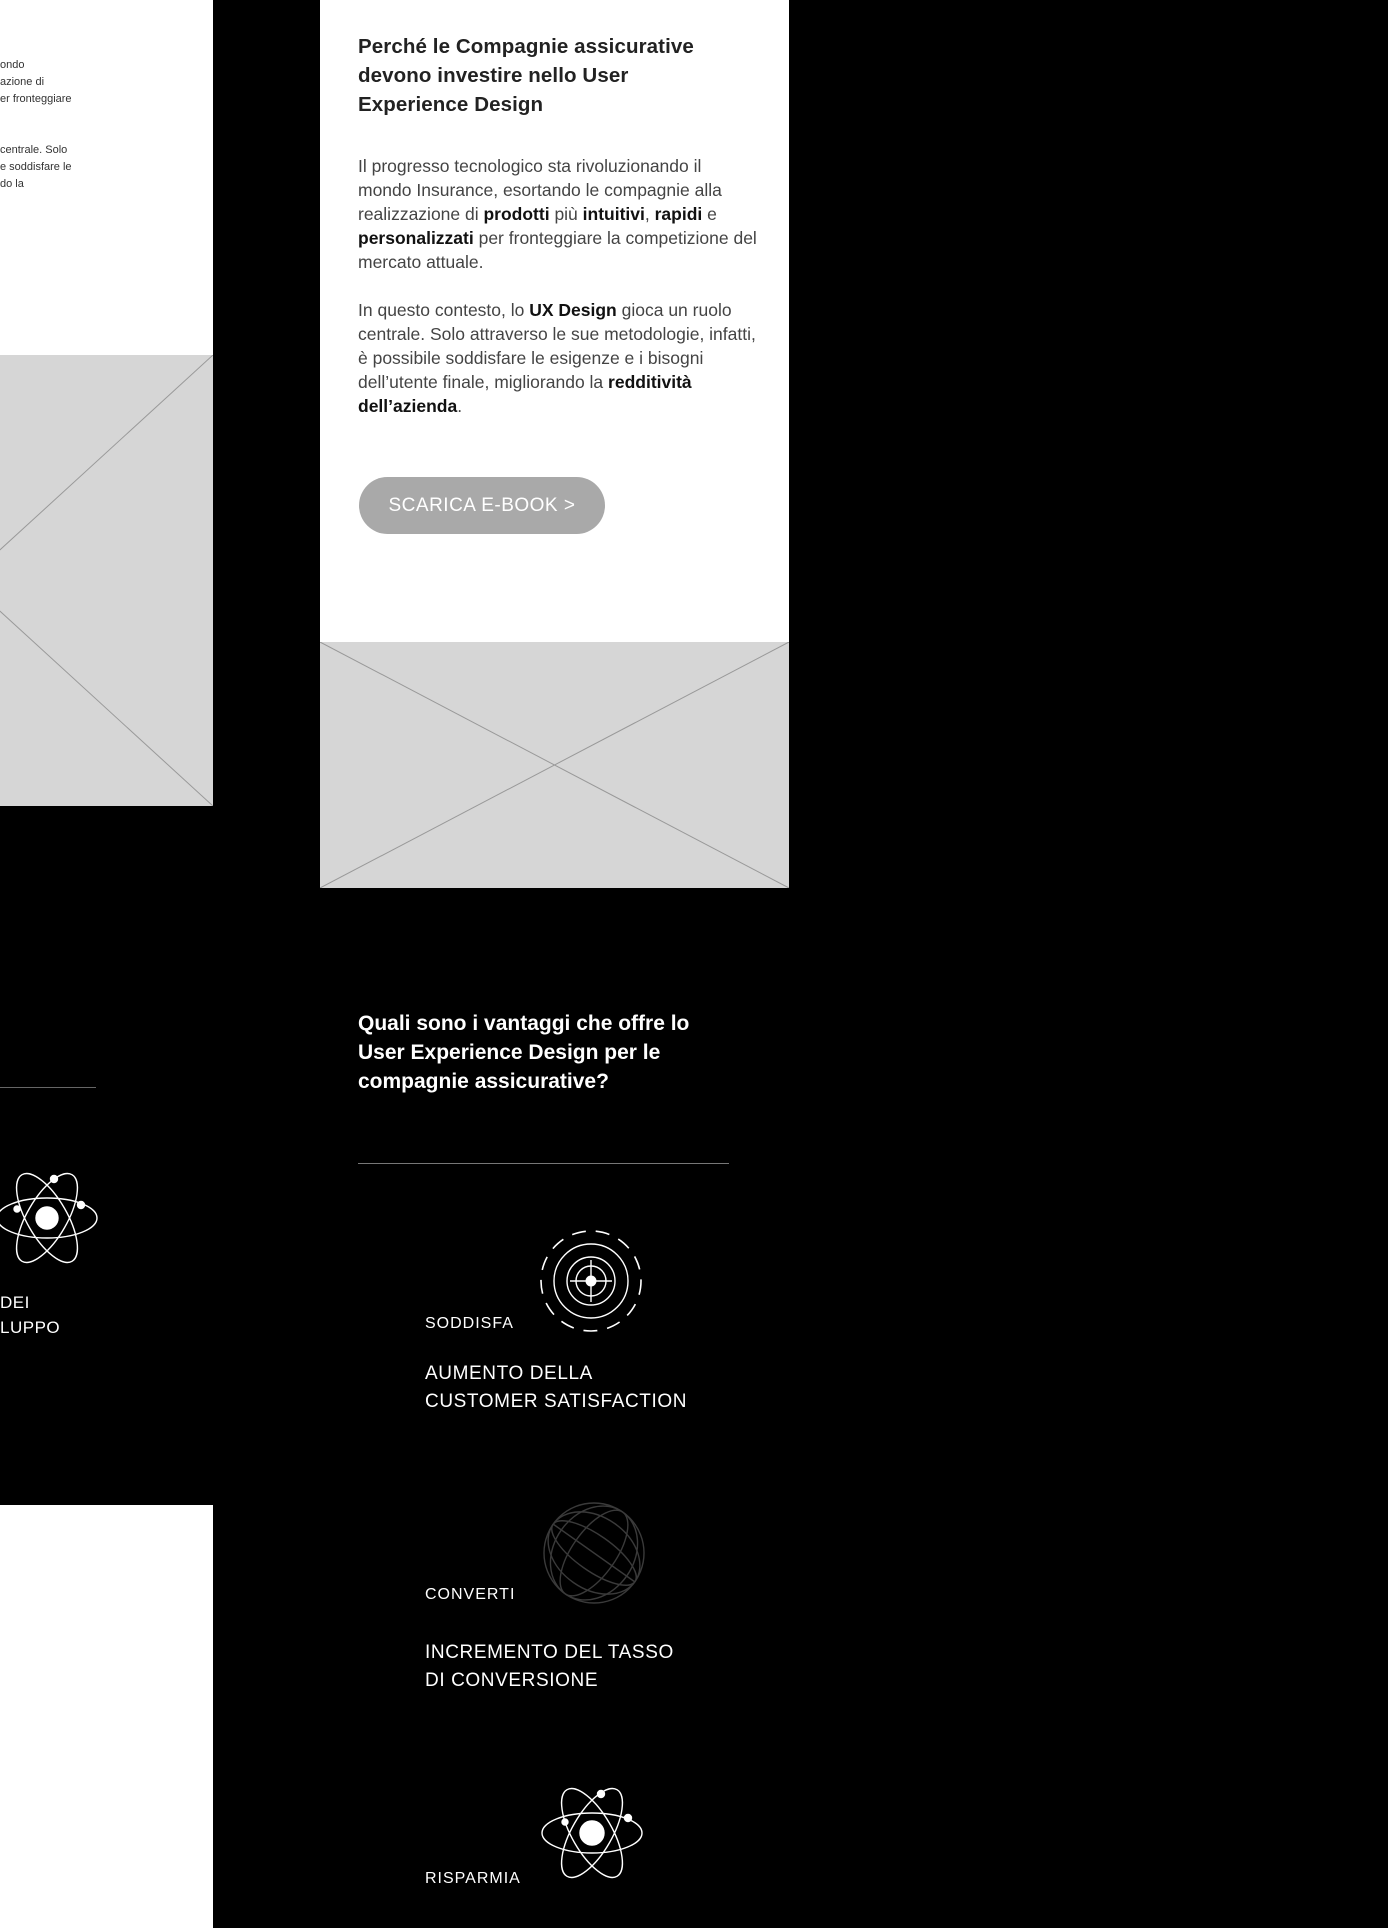 The image size is (1388, 1928). I want to click on feature-label: CONVERTI, so click(470, 1594).